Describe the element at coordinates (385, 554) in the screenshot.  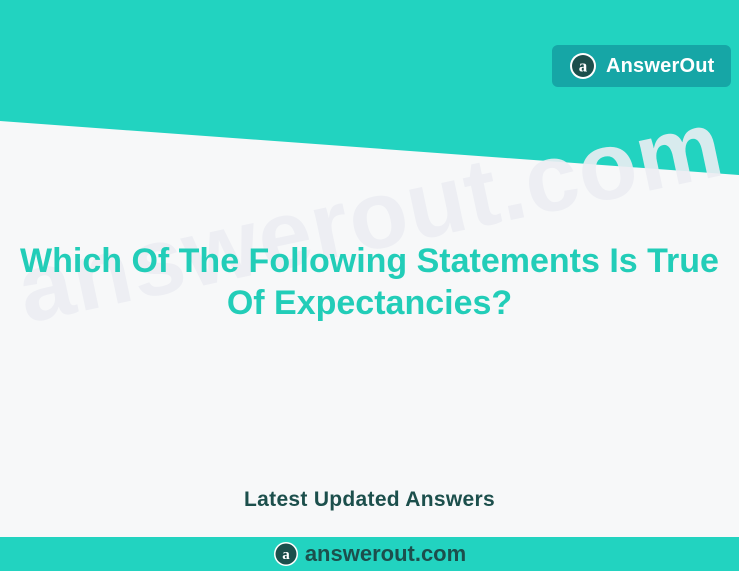
I see `footer-site-link: answerout.com` at that location.